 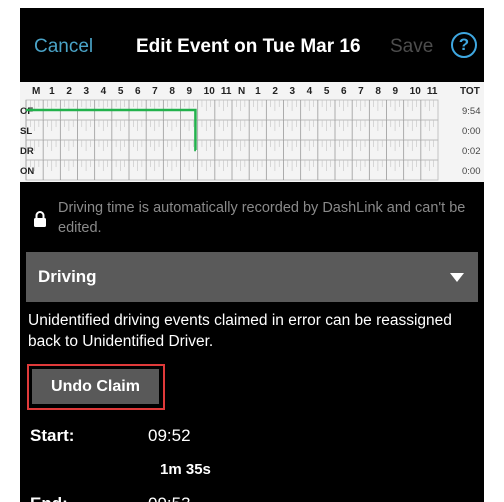 I want to click on event-duration: 1m 35s, so click(x=185, y=469).